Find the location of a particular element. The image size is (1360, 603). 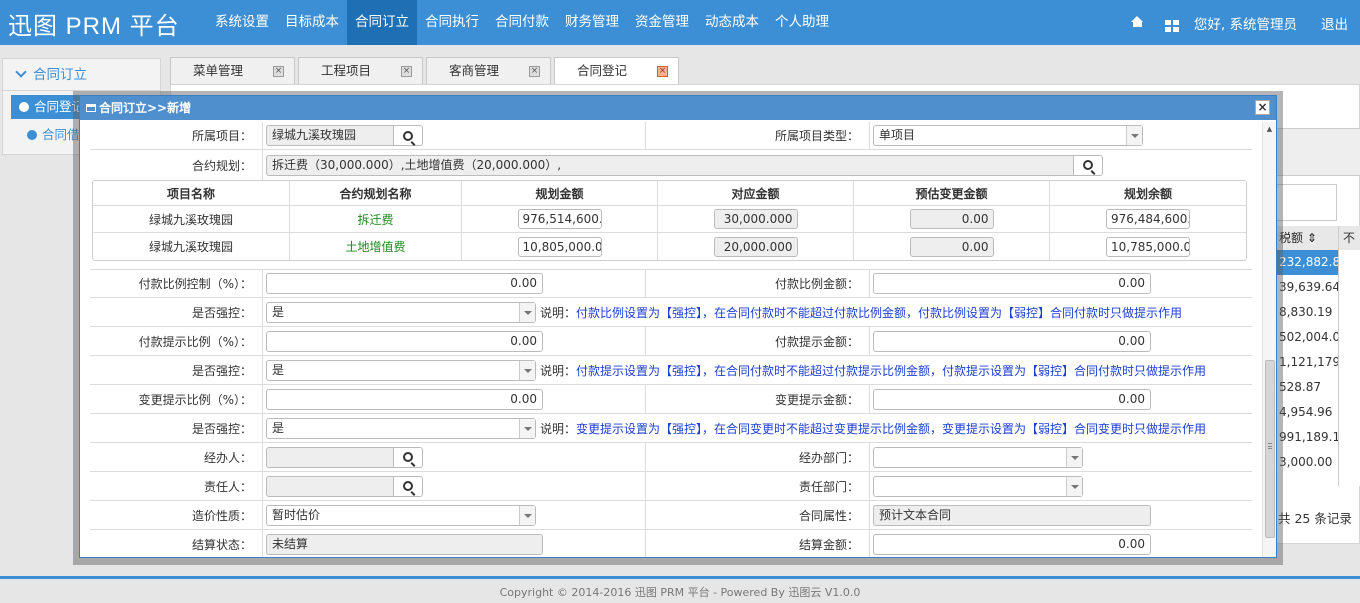

nav-item-contract-sign: 合同订立 is located at coordinates (382, 22).